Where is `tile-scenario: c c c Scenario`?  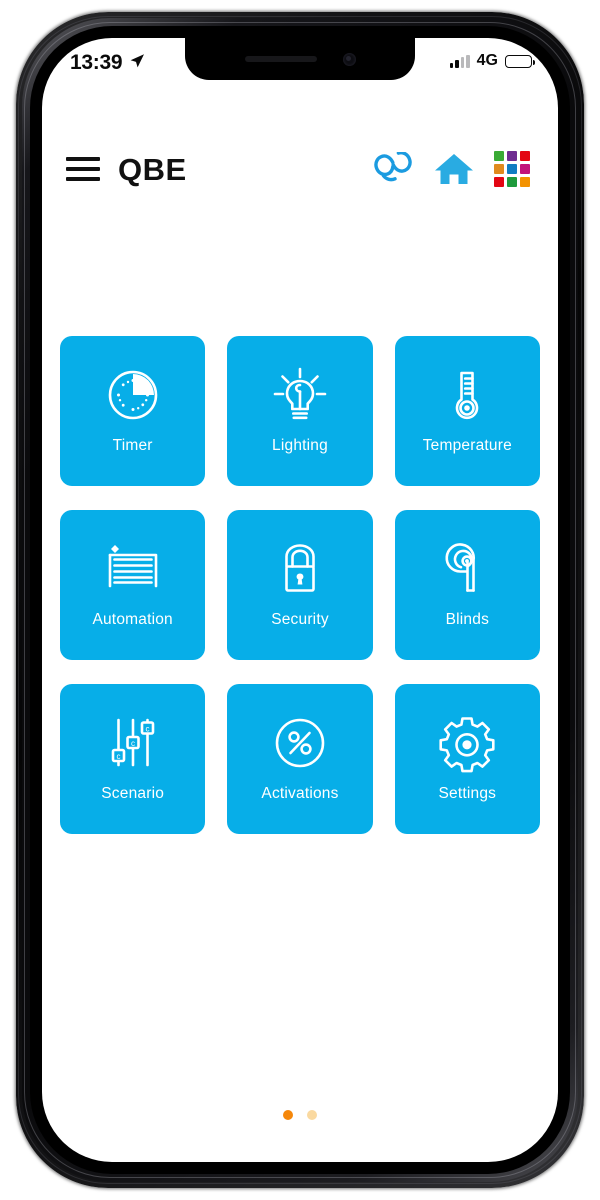
tile-scenario: c c c Scenario is located at coordinates (133, 759).